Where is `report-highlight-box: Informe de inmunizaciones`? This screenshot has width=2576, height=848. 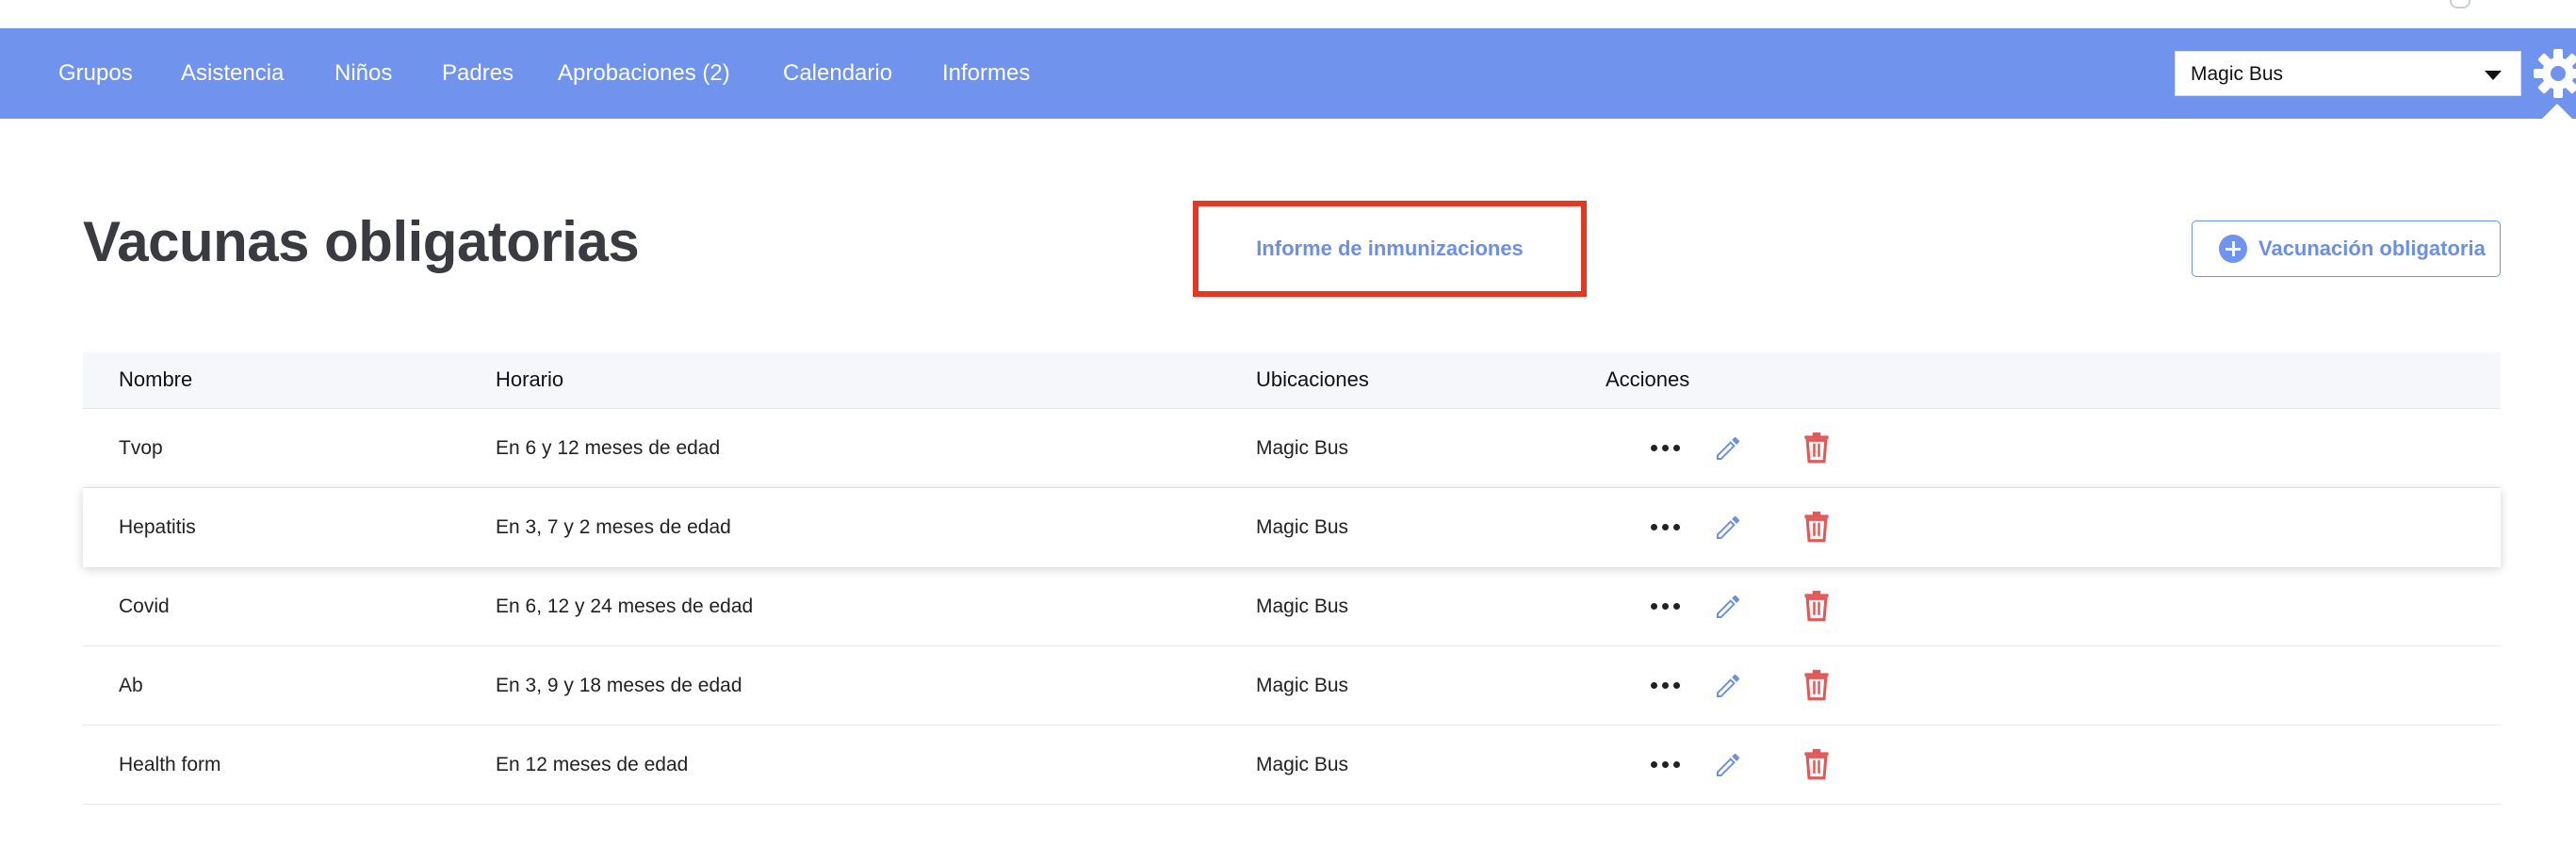
report-highlight-box: Informe de inmunizaciones is located at coordinates (1390, 249).